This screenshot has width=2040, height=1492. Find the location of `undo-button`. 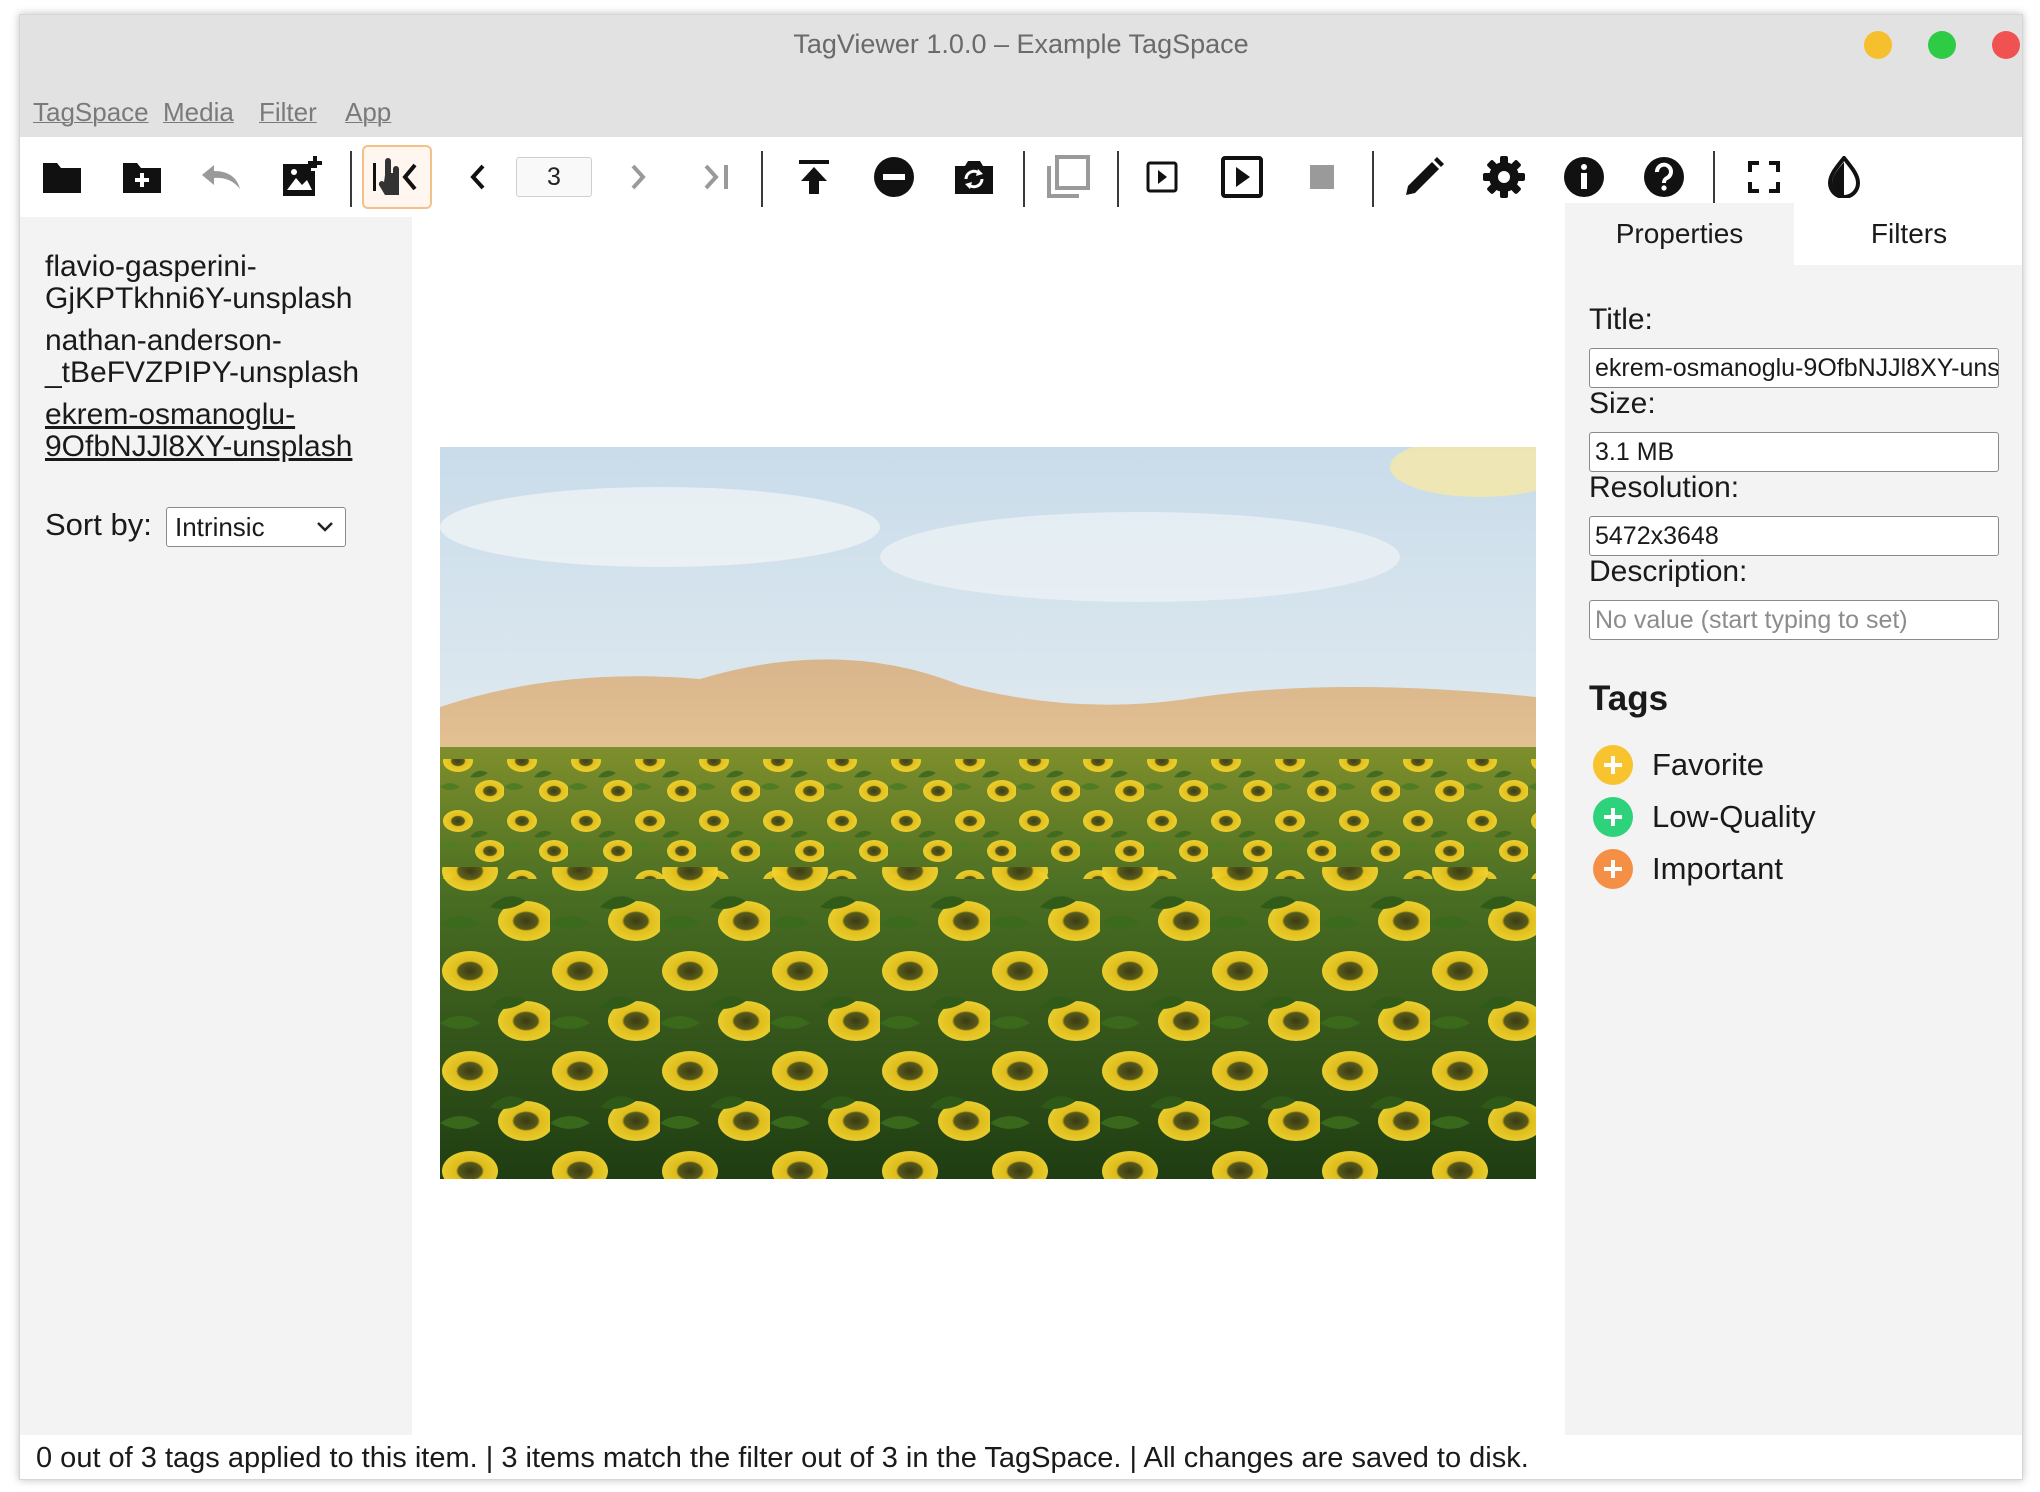

undo-button is located at coordinates (222, 177).